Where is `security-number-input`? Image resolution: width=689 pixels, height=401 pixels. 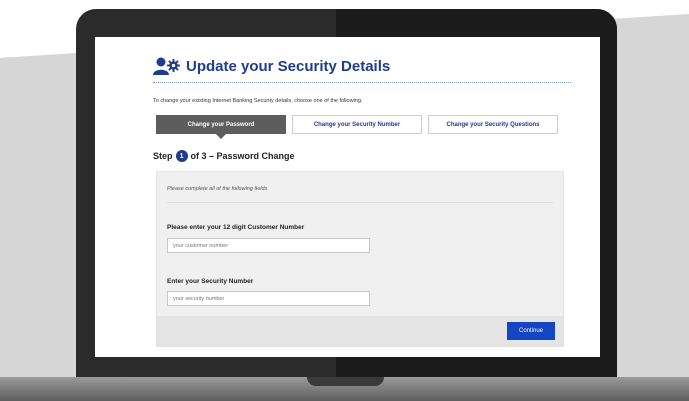 security-number-input is located at coordinates (268, 298).